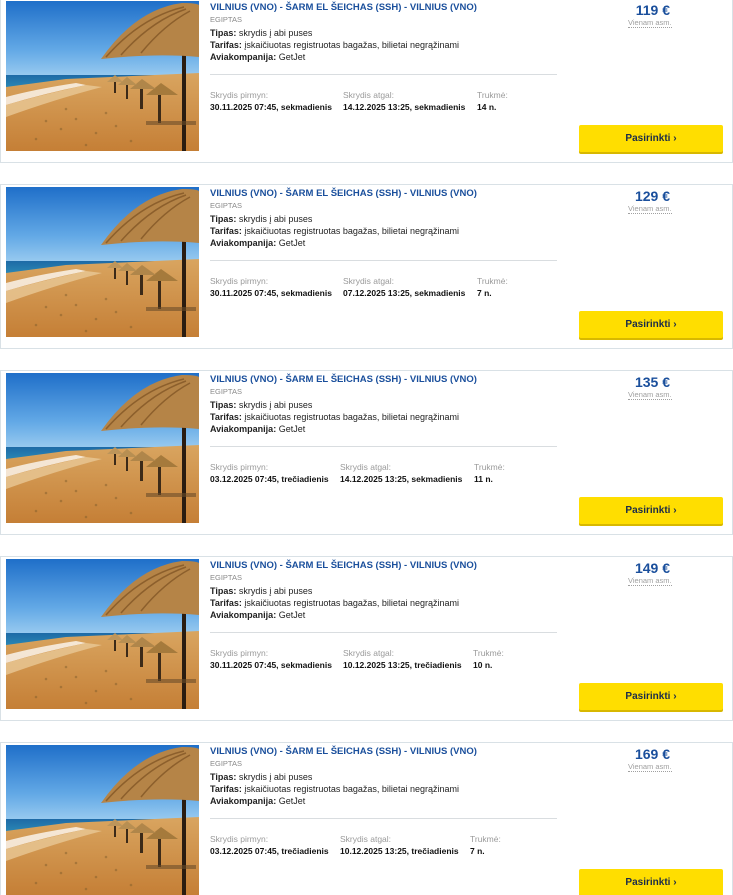  I want to click on price: 149 €, so click(652, 568).